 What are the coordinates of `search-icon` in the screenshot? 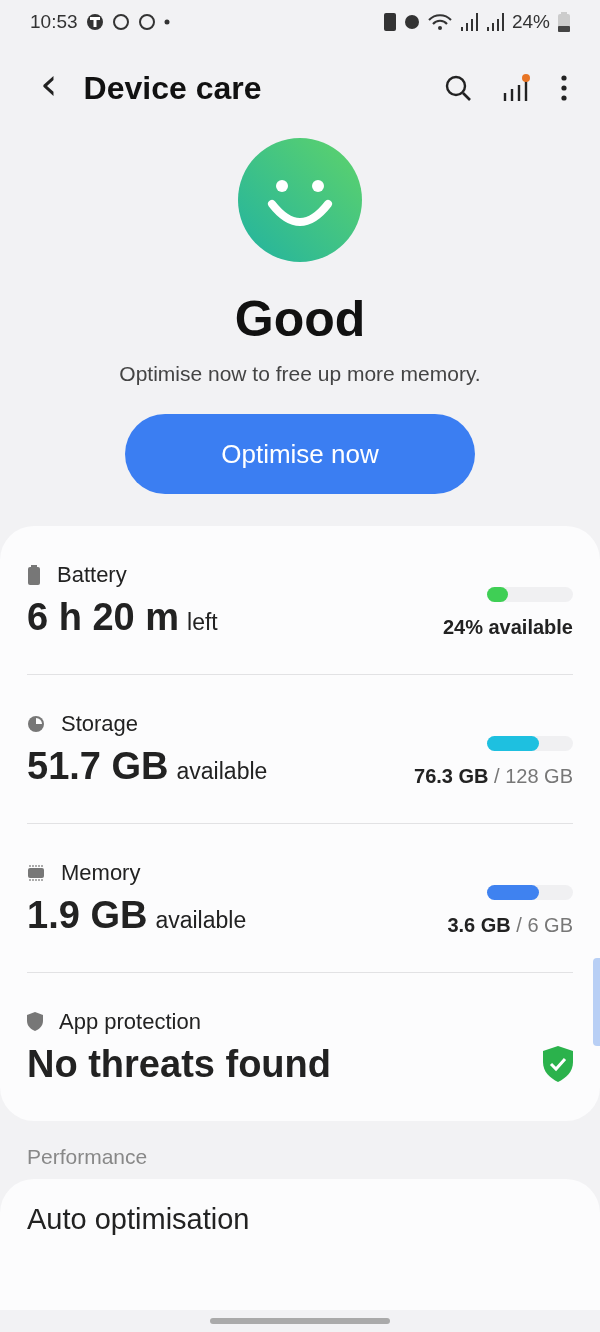 It's located at (458, 88).